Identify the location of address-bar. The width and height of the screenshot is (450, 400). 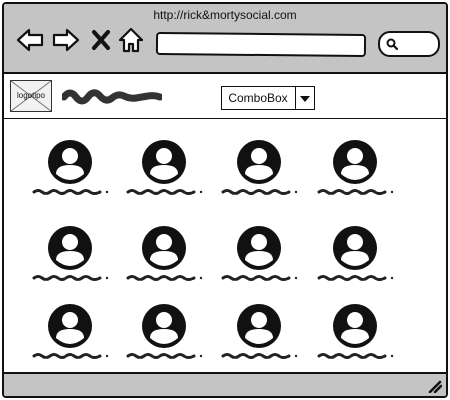
(261, 44).